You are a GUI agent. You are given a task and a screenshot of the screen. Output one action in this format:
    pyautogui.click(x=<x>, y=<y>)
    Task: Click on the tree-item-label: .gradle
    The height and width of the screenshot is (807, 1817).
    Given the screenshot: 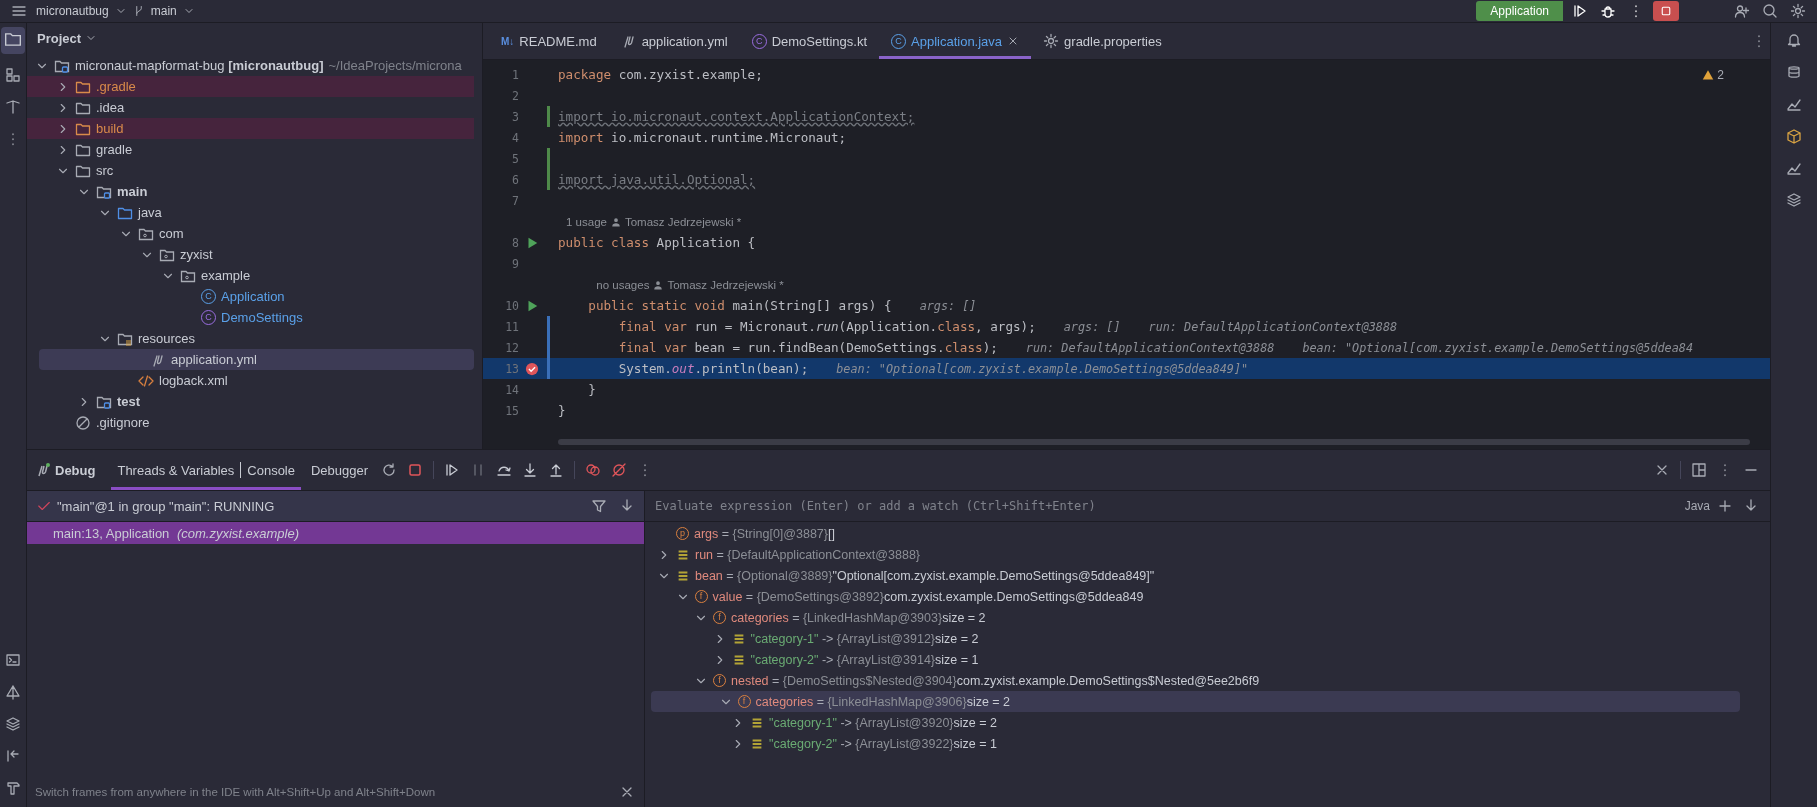 What is the action you would take?
    pyautogui.click(x=116, y=86)
    